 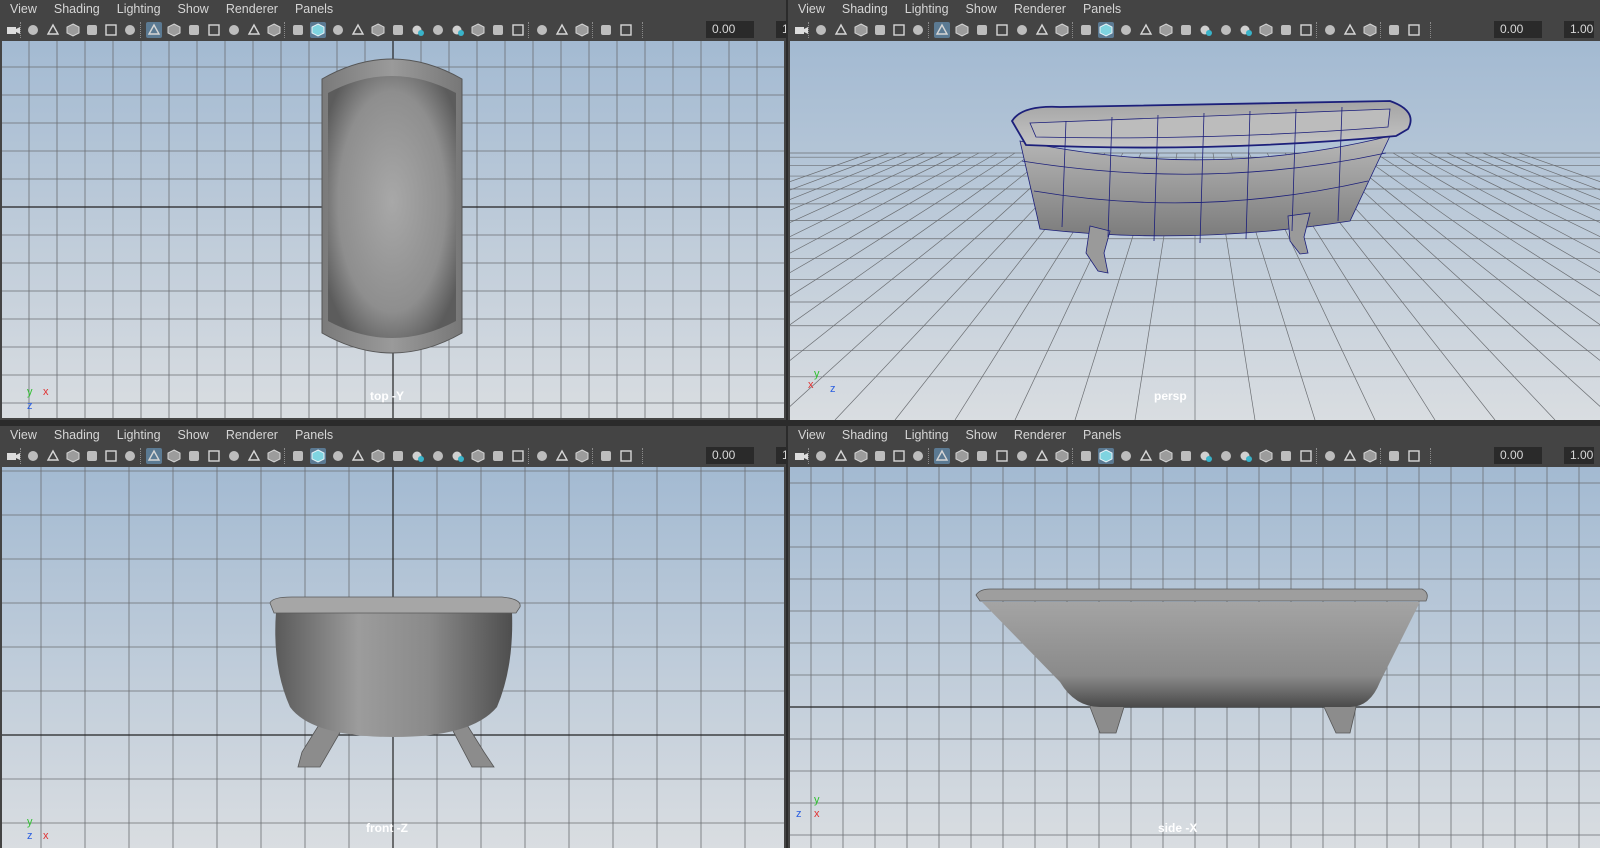 I want to click on wireframe-on-shaded-icon, so click(x=1146, y=456).